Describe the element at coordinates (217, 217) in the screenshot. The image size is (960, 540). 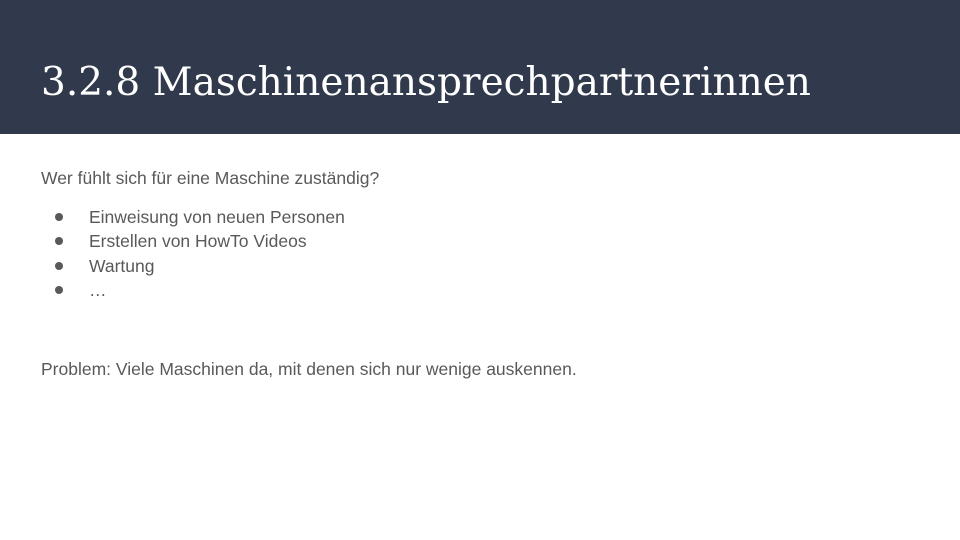
I see `bullet-text: Einweisung von neuen Personen` at that location.